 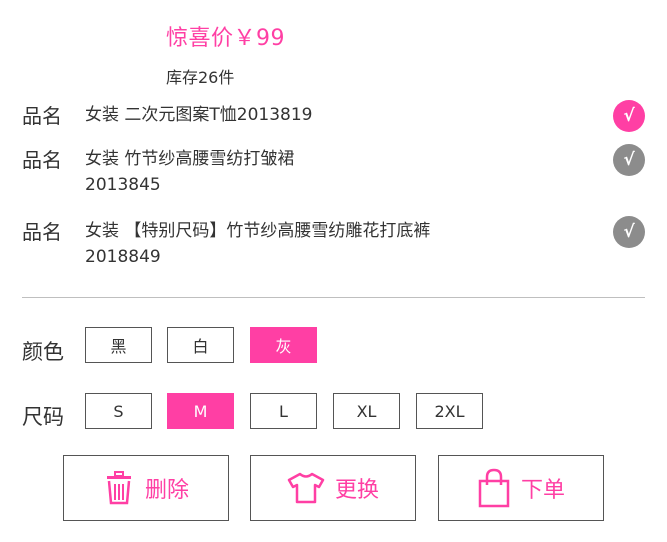 I want to click on tshirt-icon, so click(x=306, y=488).